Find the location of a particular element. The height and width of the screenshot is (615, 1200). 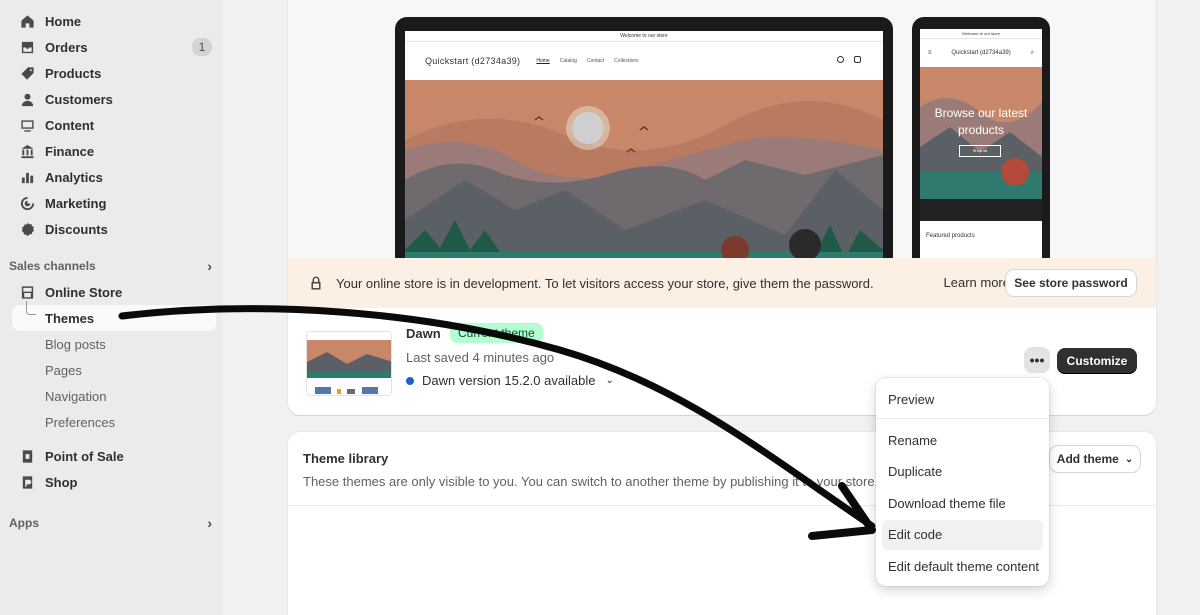

sidebar-item-content: Content is located at coordinates (111, 125).